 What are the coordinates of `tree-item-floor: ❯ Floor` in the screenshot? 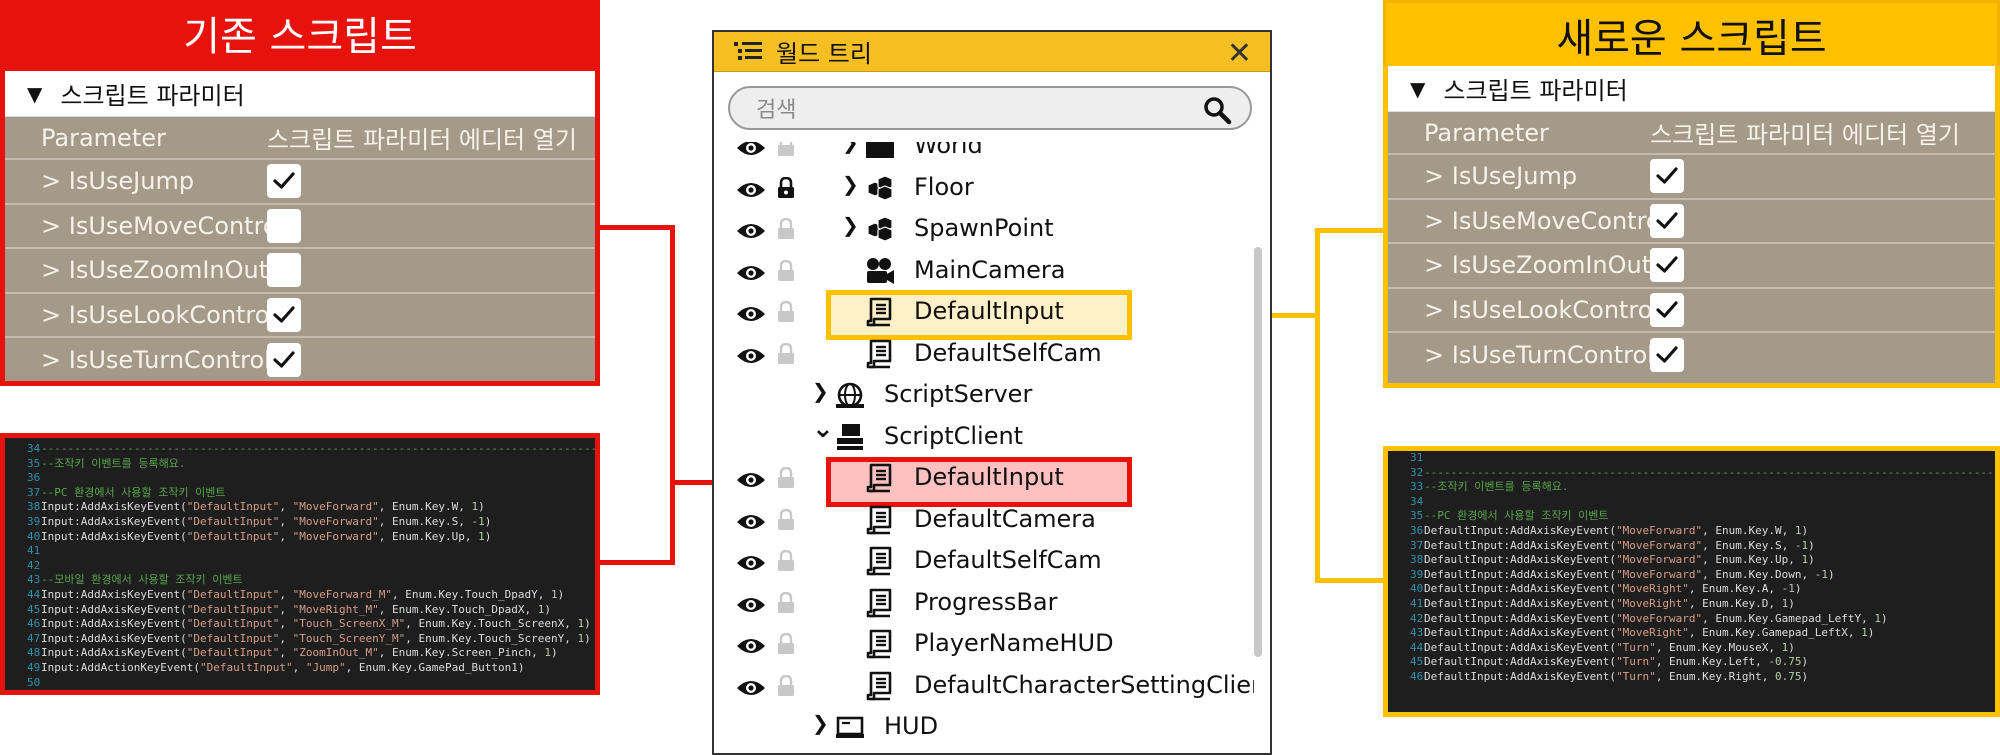 It's located at (984, 188).